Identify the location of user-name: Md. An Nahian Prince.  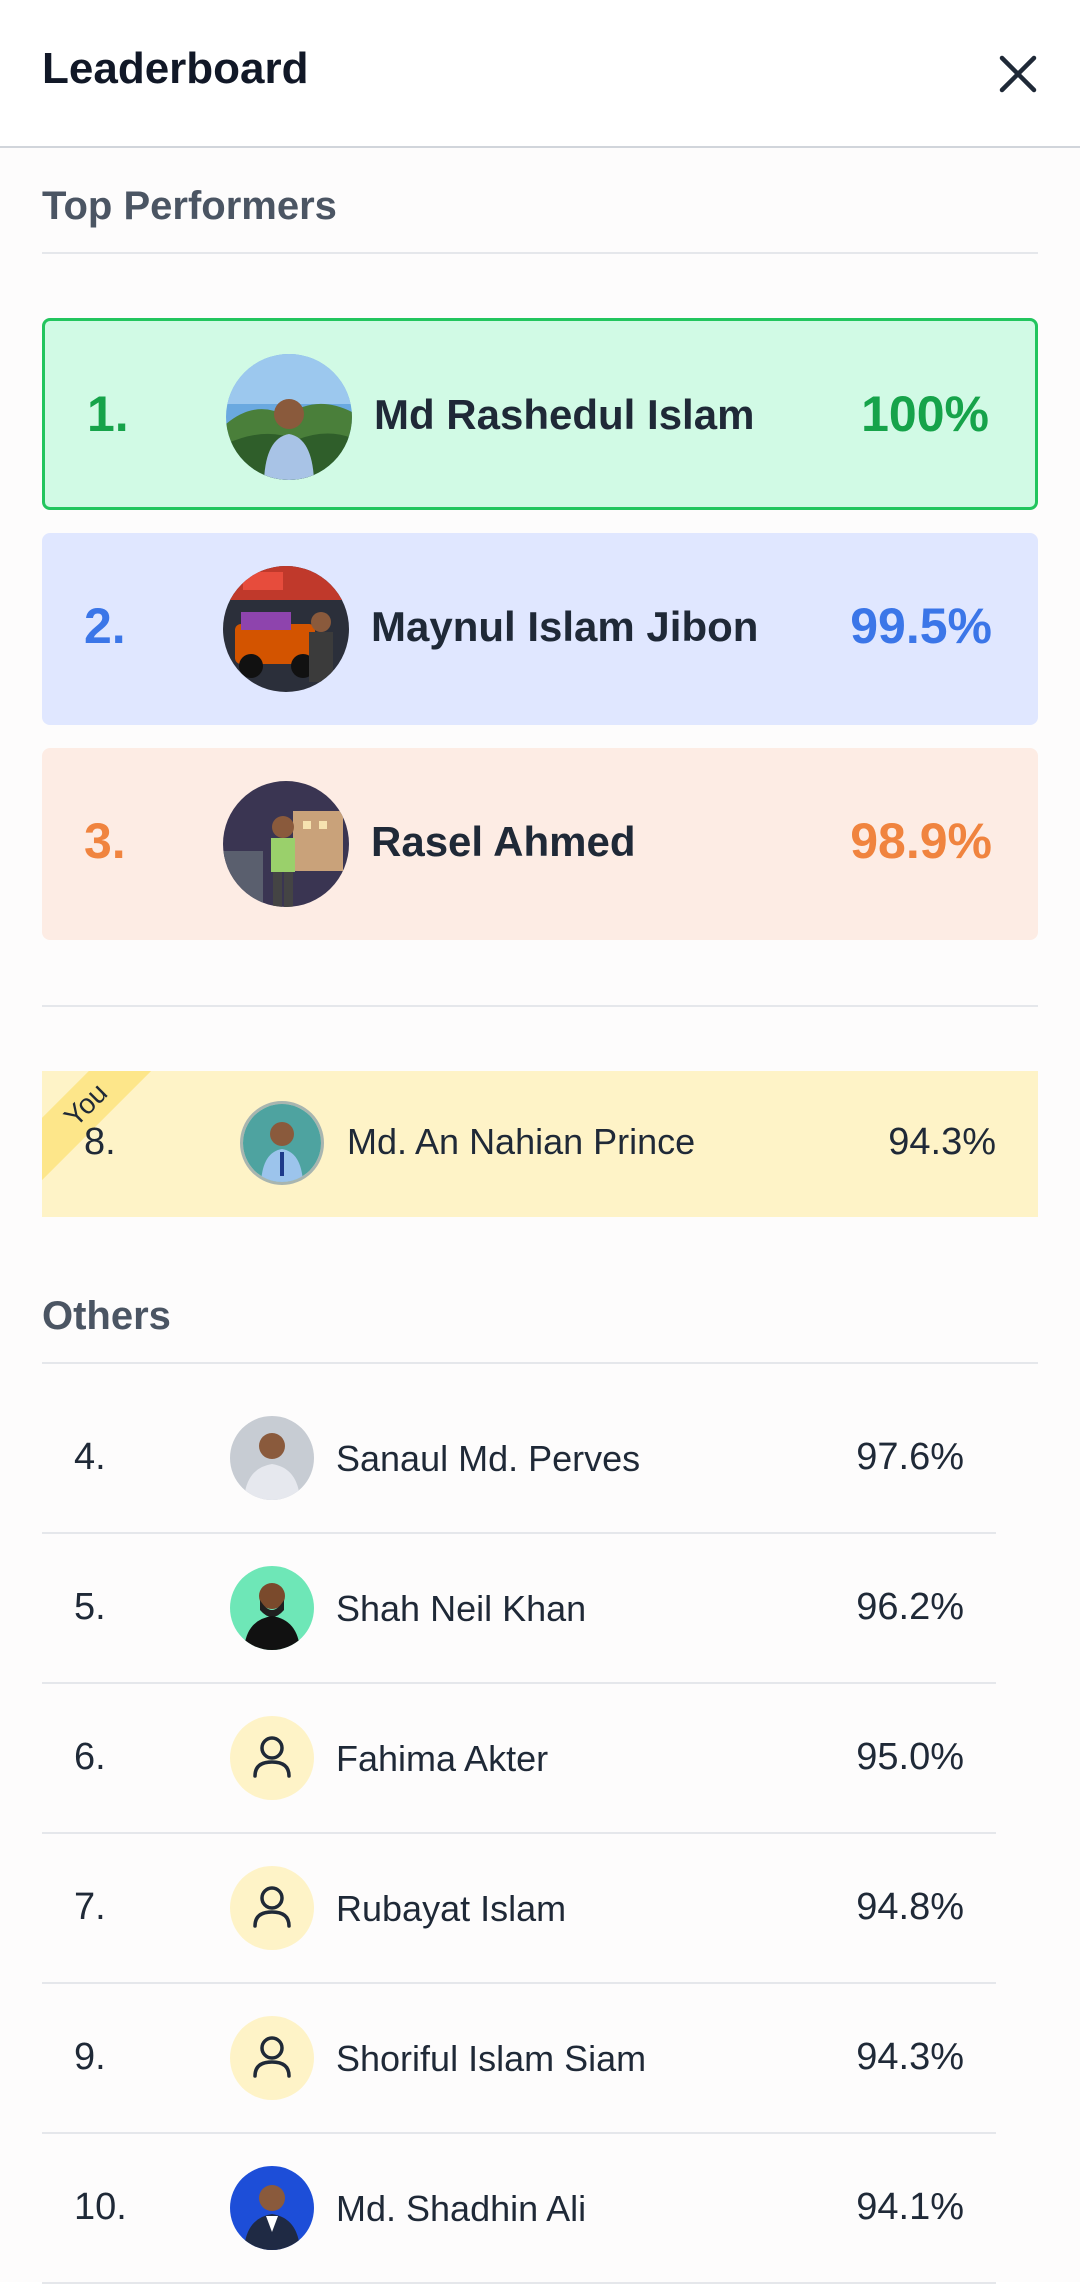
(521, 1141).